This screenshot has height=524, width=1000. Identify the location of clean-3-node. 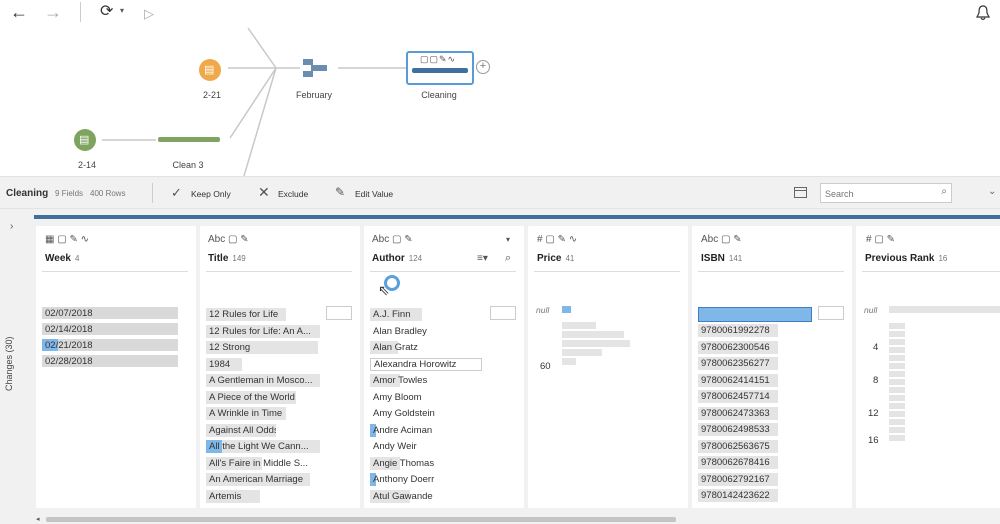
(189, 139).